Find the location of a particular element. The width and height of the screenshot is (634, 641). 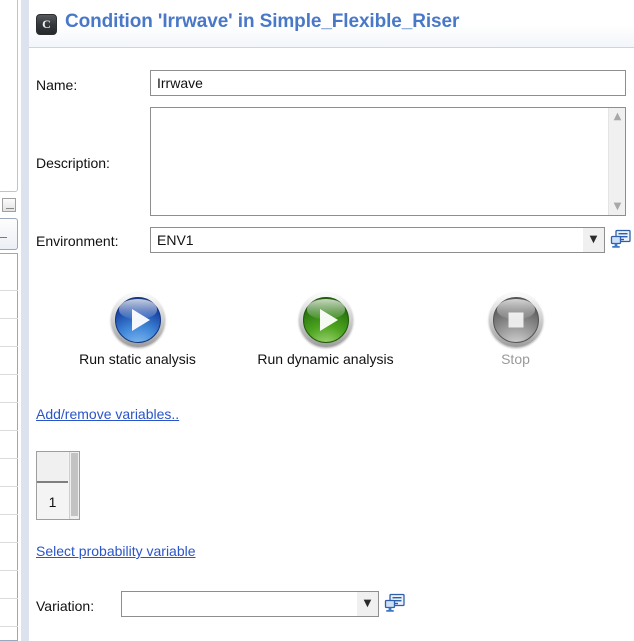

scrollbar-thumb is located at coordinates (74, 484).